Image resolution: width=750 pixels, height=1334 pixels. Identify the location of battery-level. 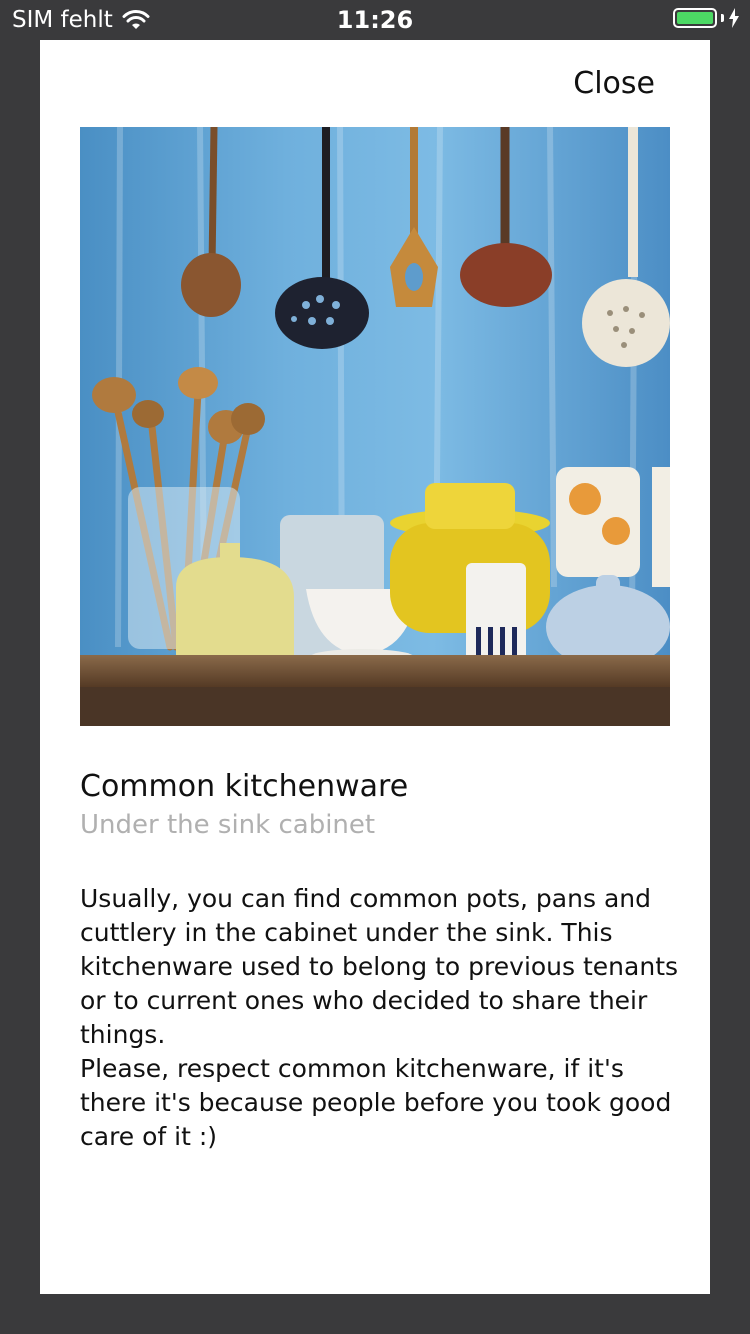
(695, 18).